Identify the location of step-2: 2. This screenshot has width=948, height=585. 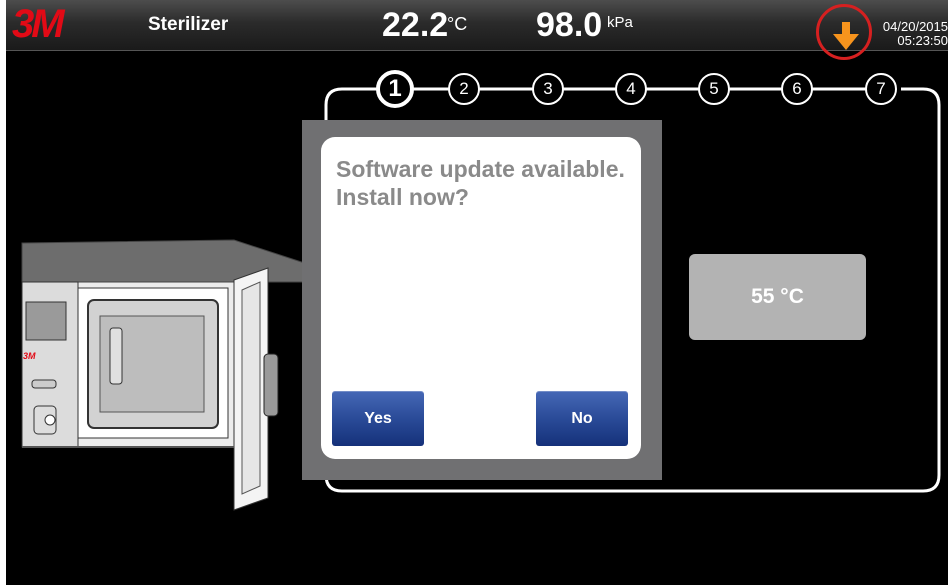
(464, 89).